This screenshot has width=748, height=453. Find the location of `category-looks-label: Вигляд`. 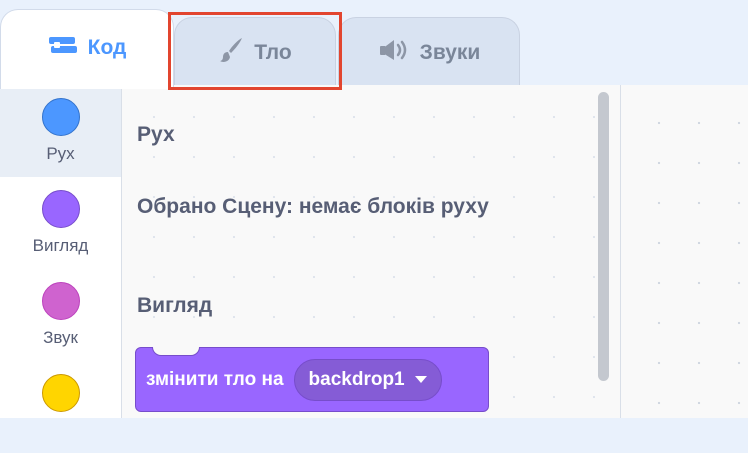

category-looks-label: Вигляд is located at coordinates (60, 245).